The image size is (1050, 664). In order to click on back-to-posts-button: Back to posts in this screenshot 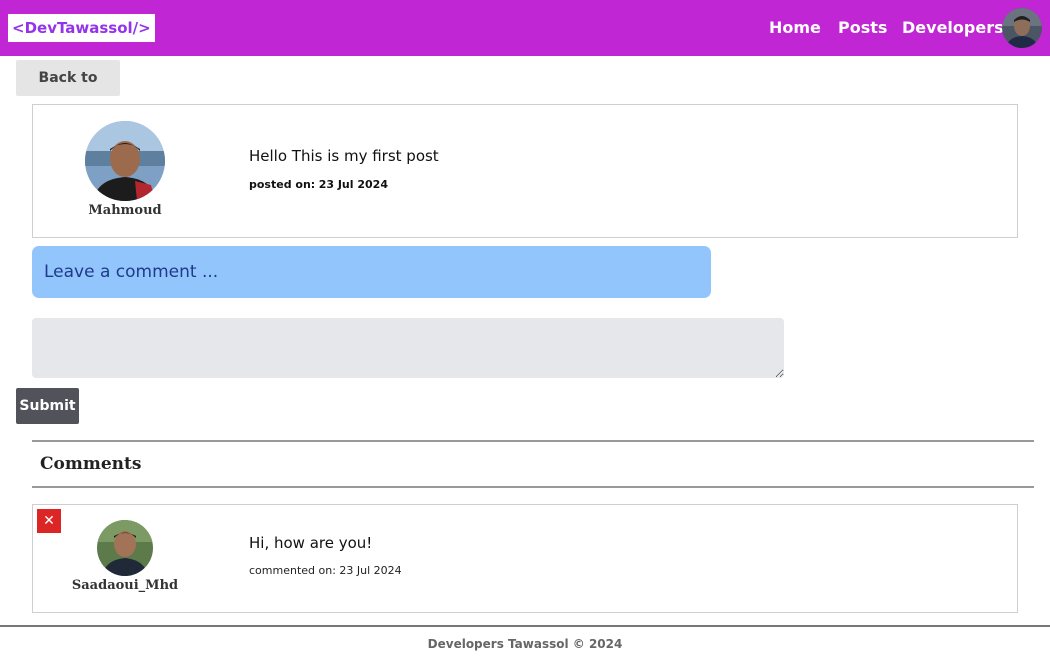, I will do `click(68, 91)`.